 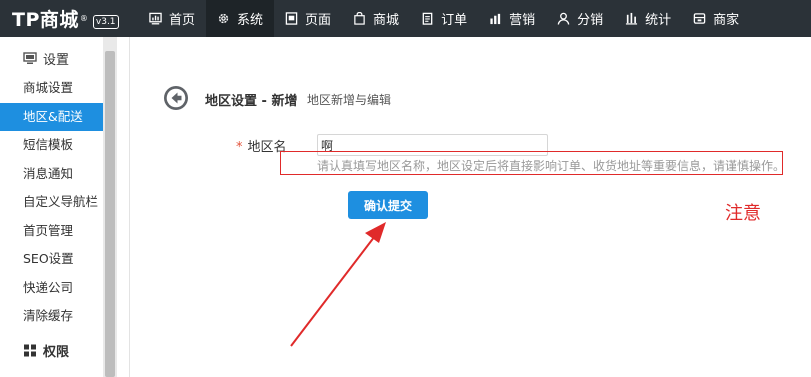 I want to click on bar-chart-icon, so click(x=495, y=19).